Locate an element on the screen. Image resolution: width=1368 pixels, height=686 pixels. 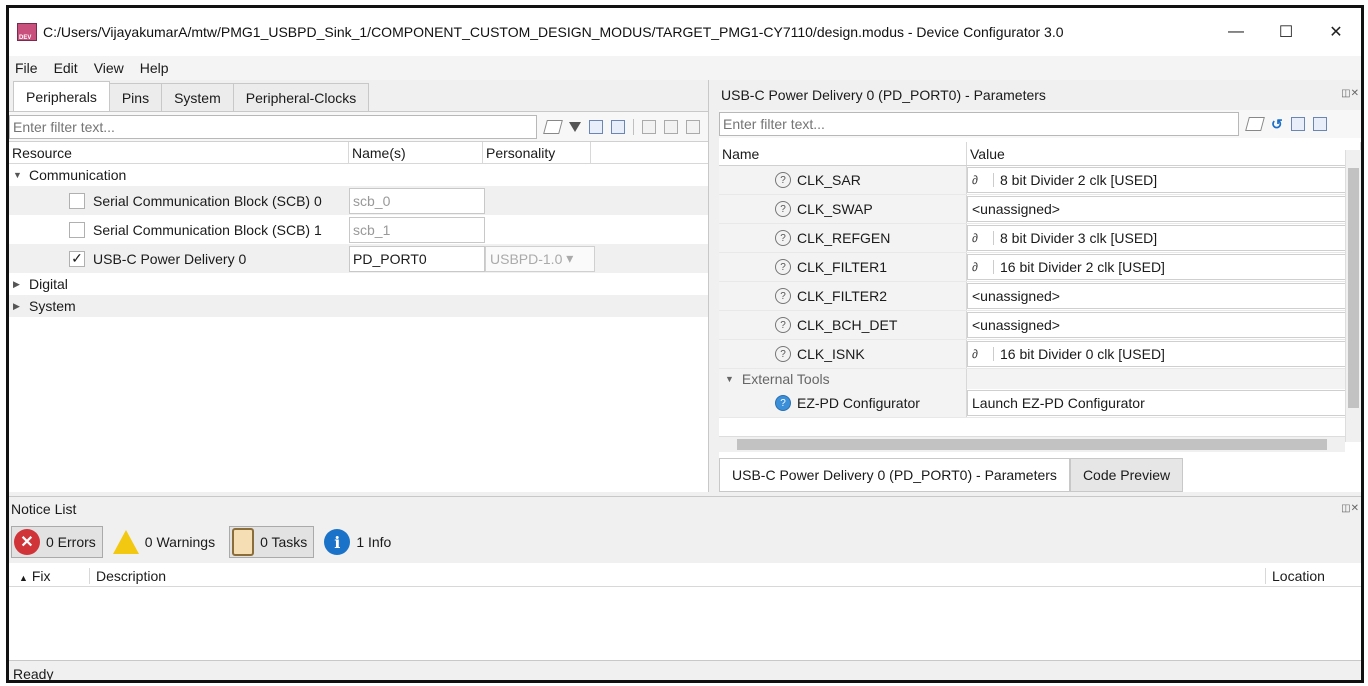
info-filter-button: i 1 Info is located at coordinates (359, 542).